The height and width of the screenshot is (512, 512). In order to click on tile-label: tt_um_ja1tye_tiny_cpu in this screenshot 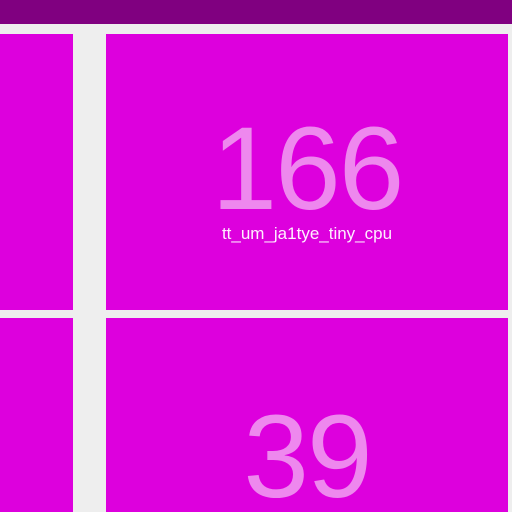, I will do `click(307, 233)`.